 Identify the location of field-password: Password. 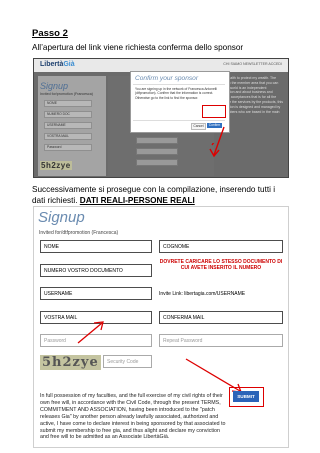
(68, 147).